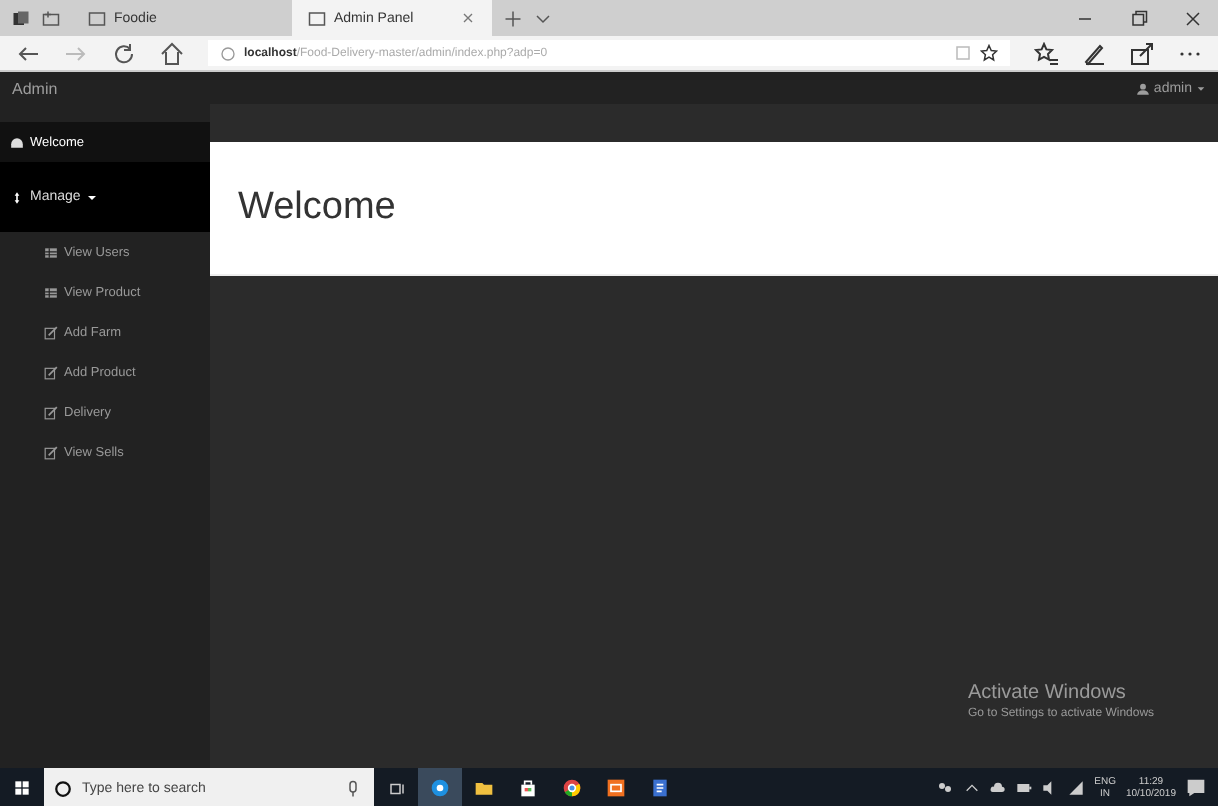  Describe the element at coordinates (1196, 788) in the screenshot. I see `notification-icon` at that location.